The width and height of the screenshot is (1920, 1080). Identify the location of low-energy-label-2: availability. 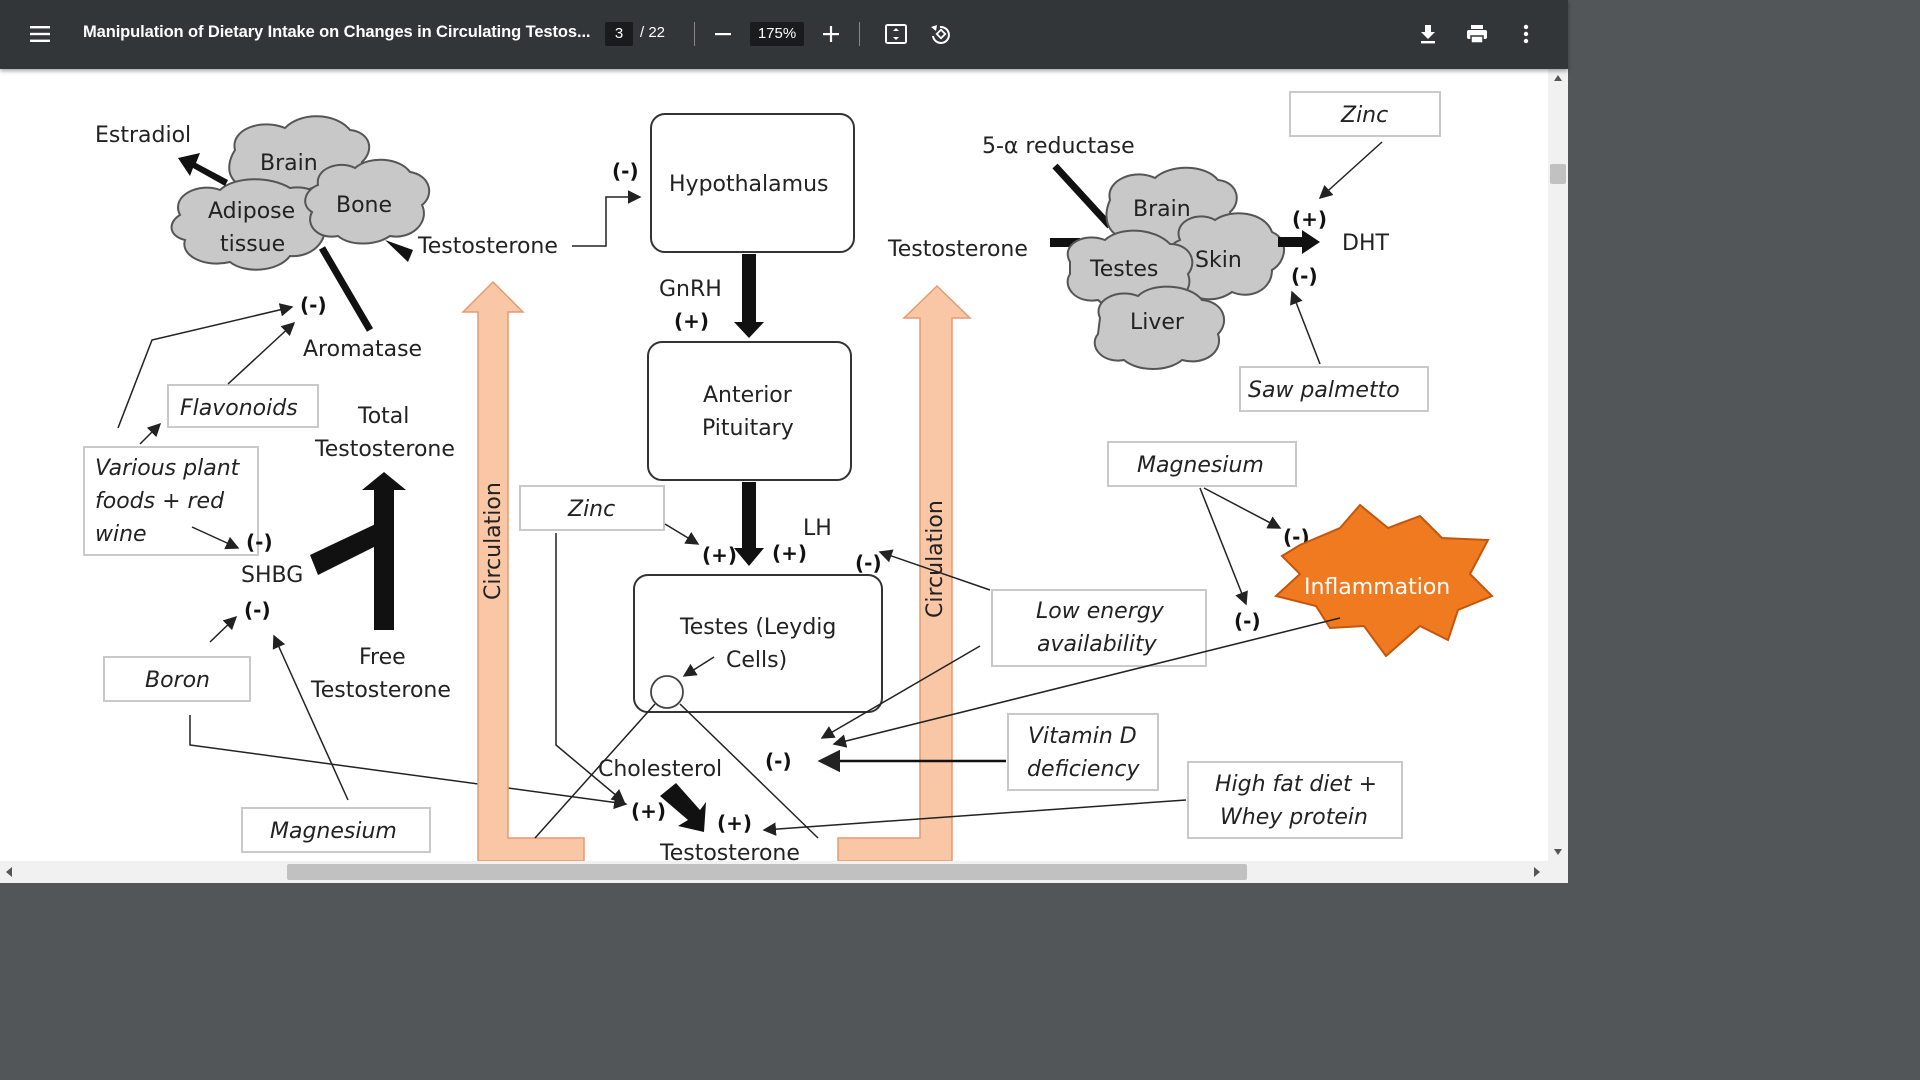
(1097, 644).